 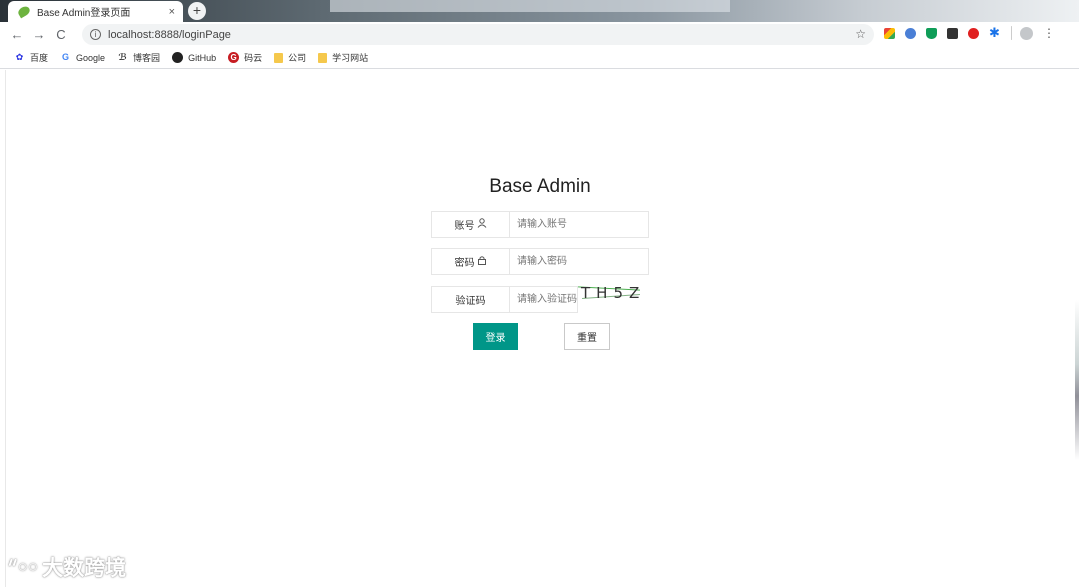 I want to click on address-bar: i localhost:8888/loginPage ☆, so click(x=478, y=34).